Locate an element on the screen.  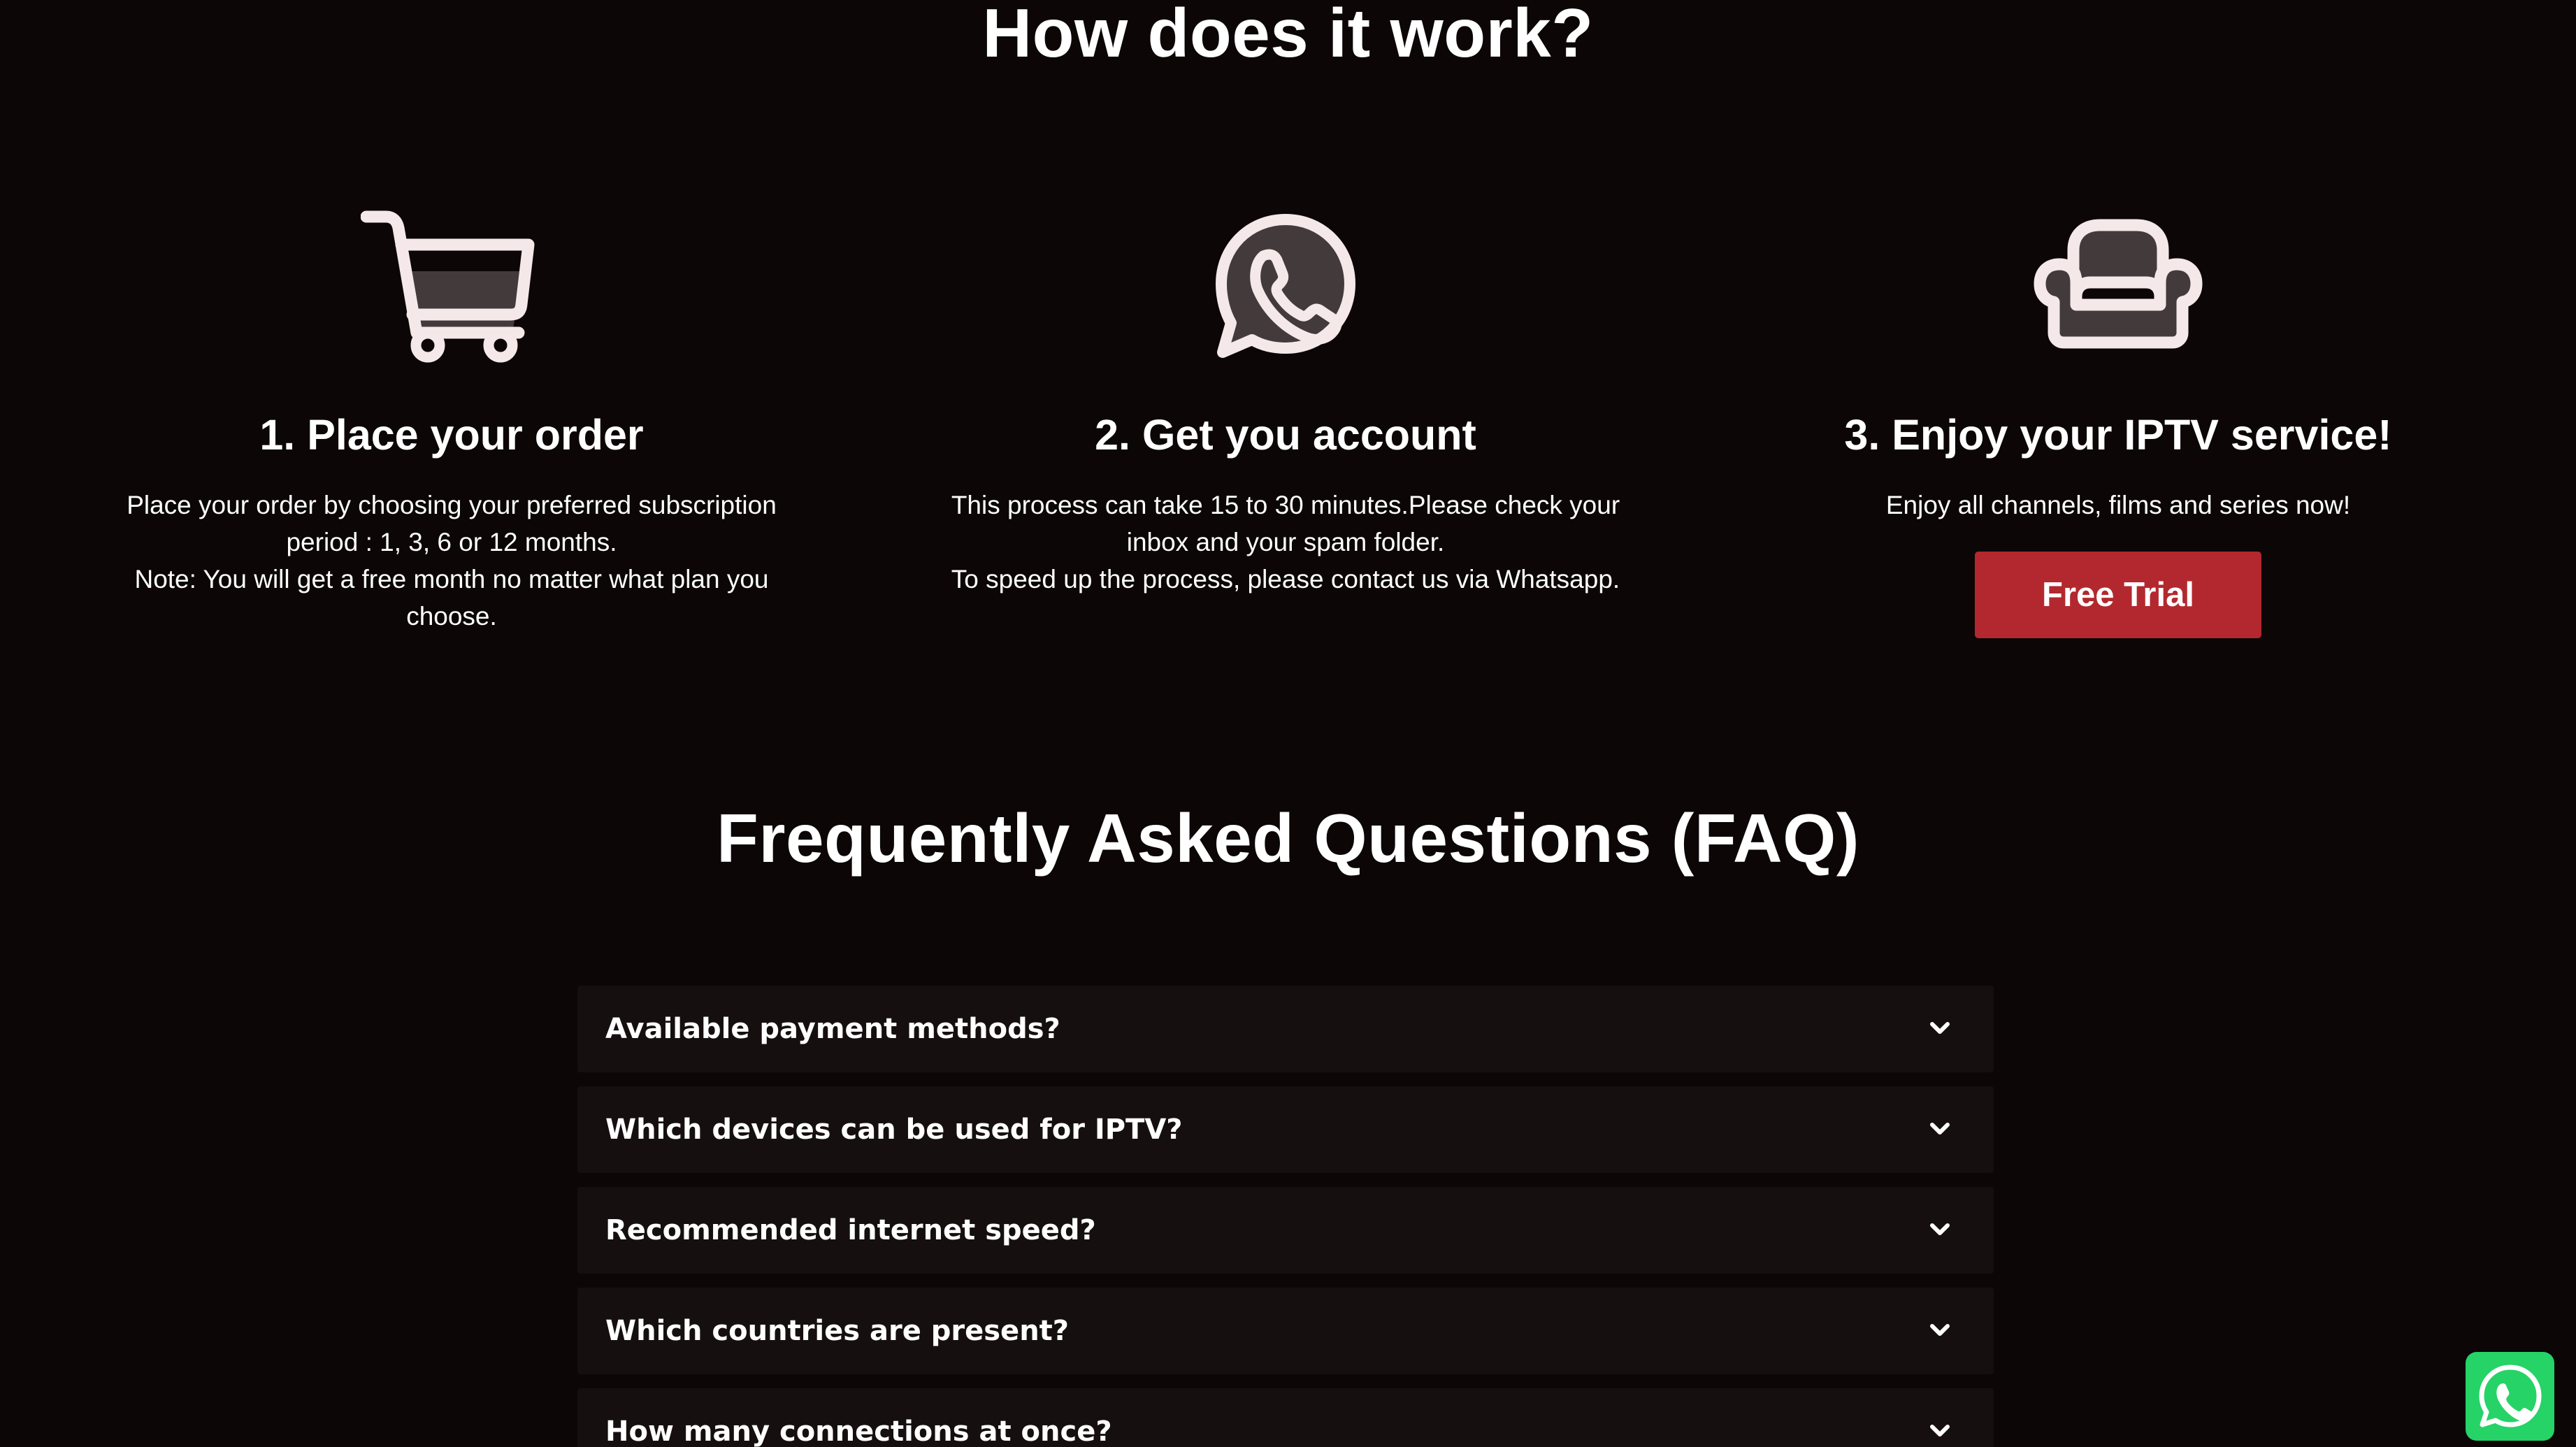
whatsapp-chat-button is located at coordinates (2510, 1396).